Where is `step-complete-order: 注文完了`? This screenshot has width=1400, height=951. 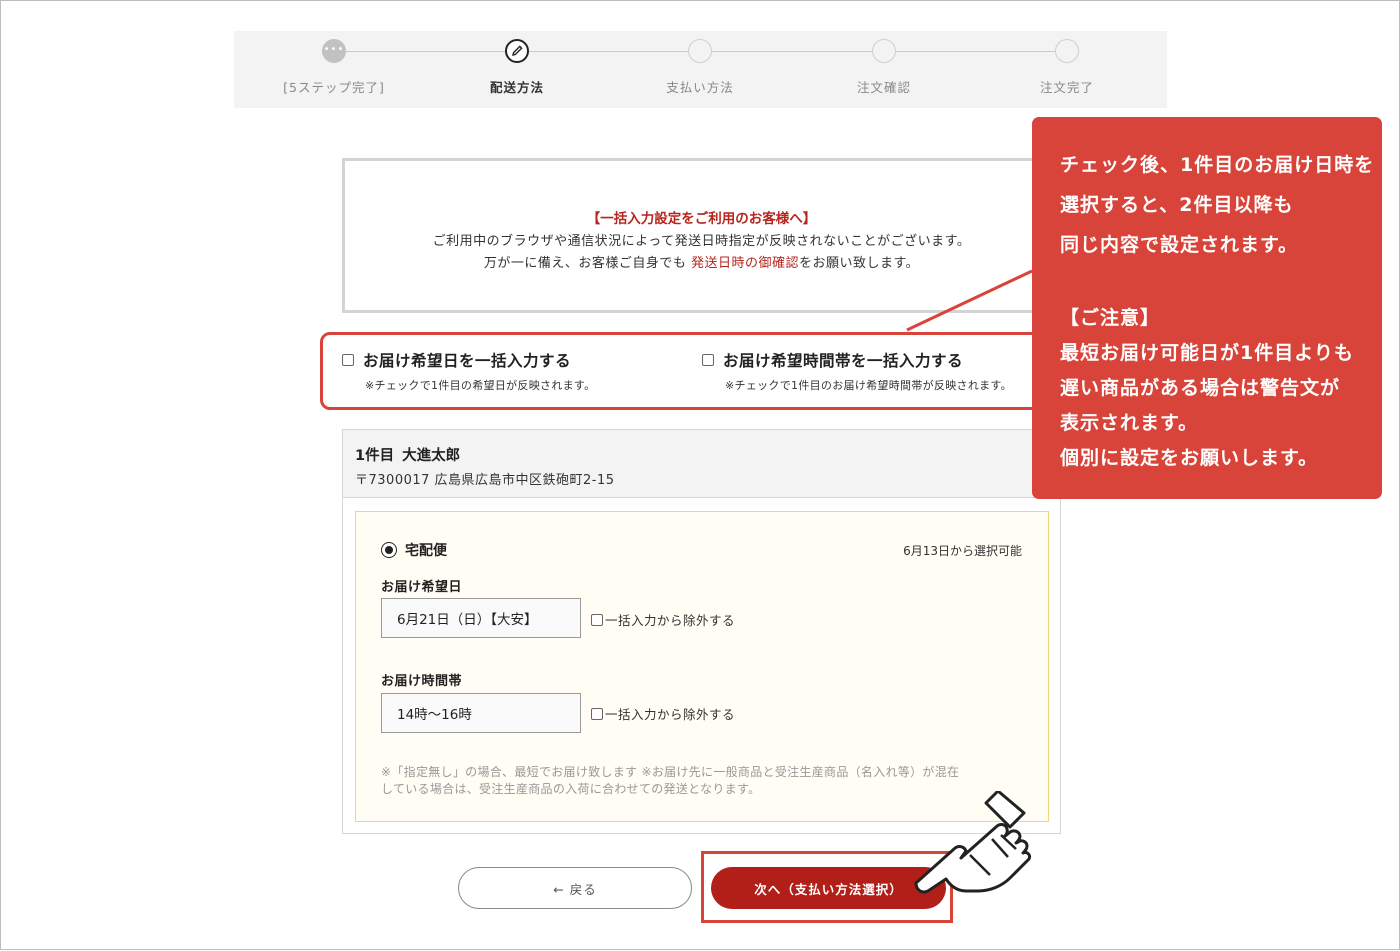
step-complete-order: 注文完了 is located at coordinates (1067, 67).